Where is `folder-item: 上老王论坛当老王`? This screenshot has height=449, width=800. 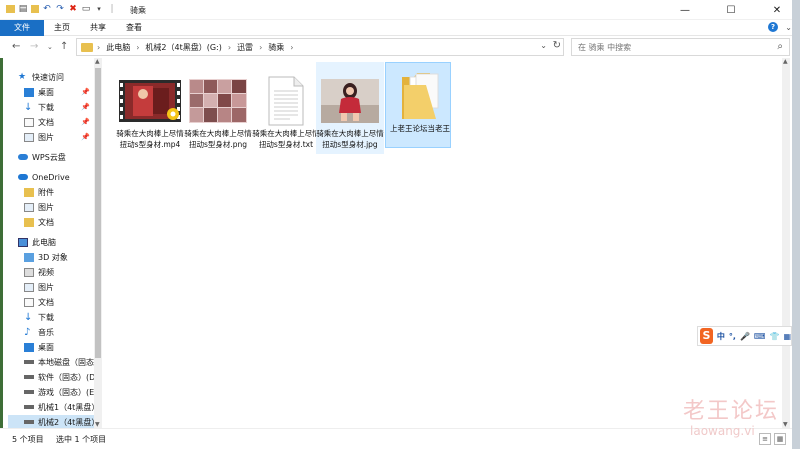 folder-item: 上老王论坛当老王 is located at coordinates (418, 105).